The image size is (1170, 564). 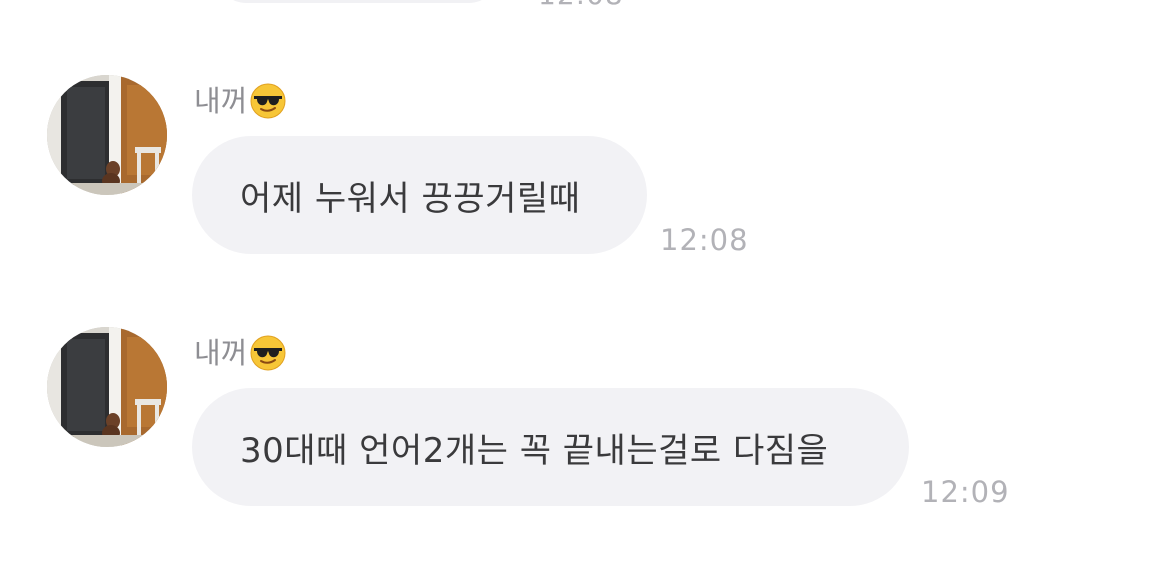 What do you see at coordinates (581, 5) in the screenshot?
I see `previous-message-time: 12:08` at bounding box center [581, 5].